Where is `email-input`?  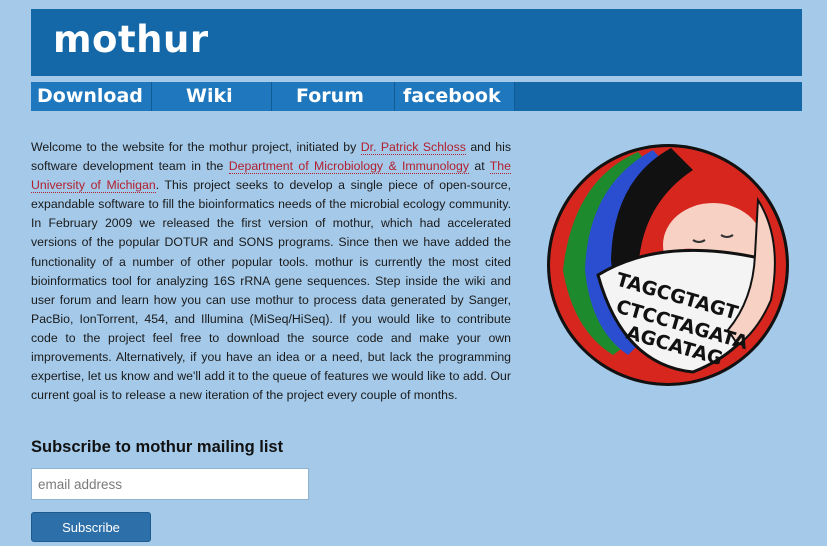 email-input is located at coordinates (170, 484).